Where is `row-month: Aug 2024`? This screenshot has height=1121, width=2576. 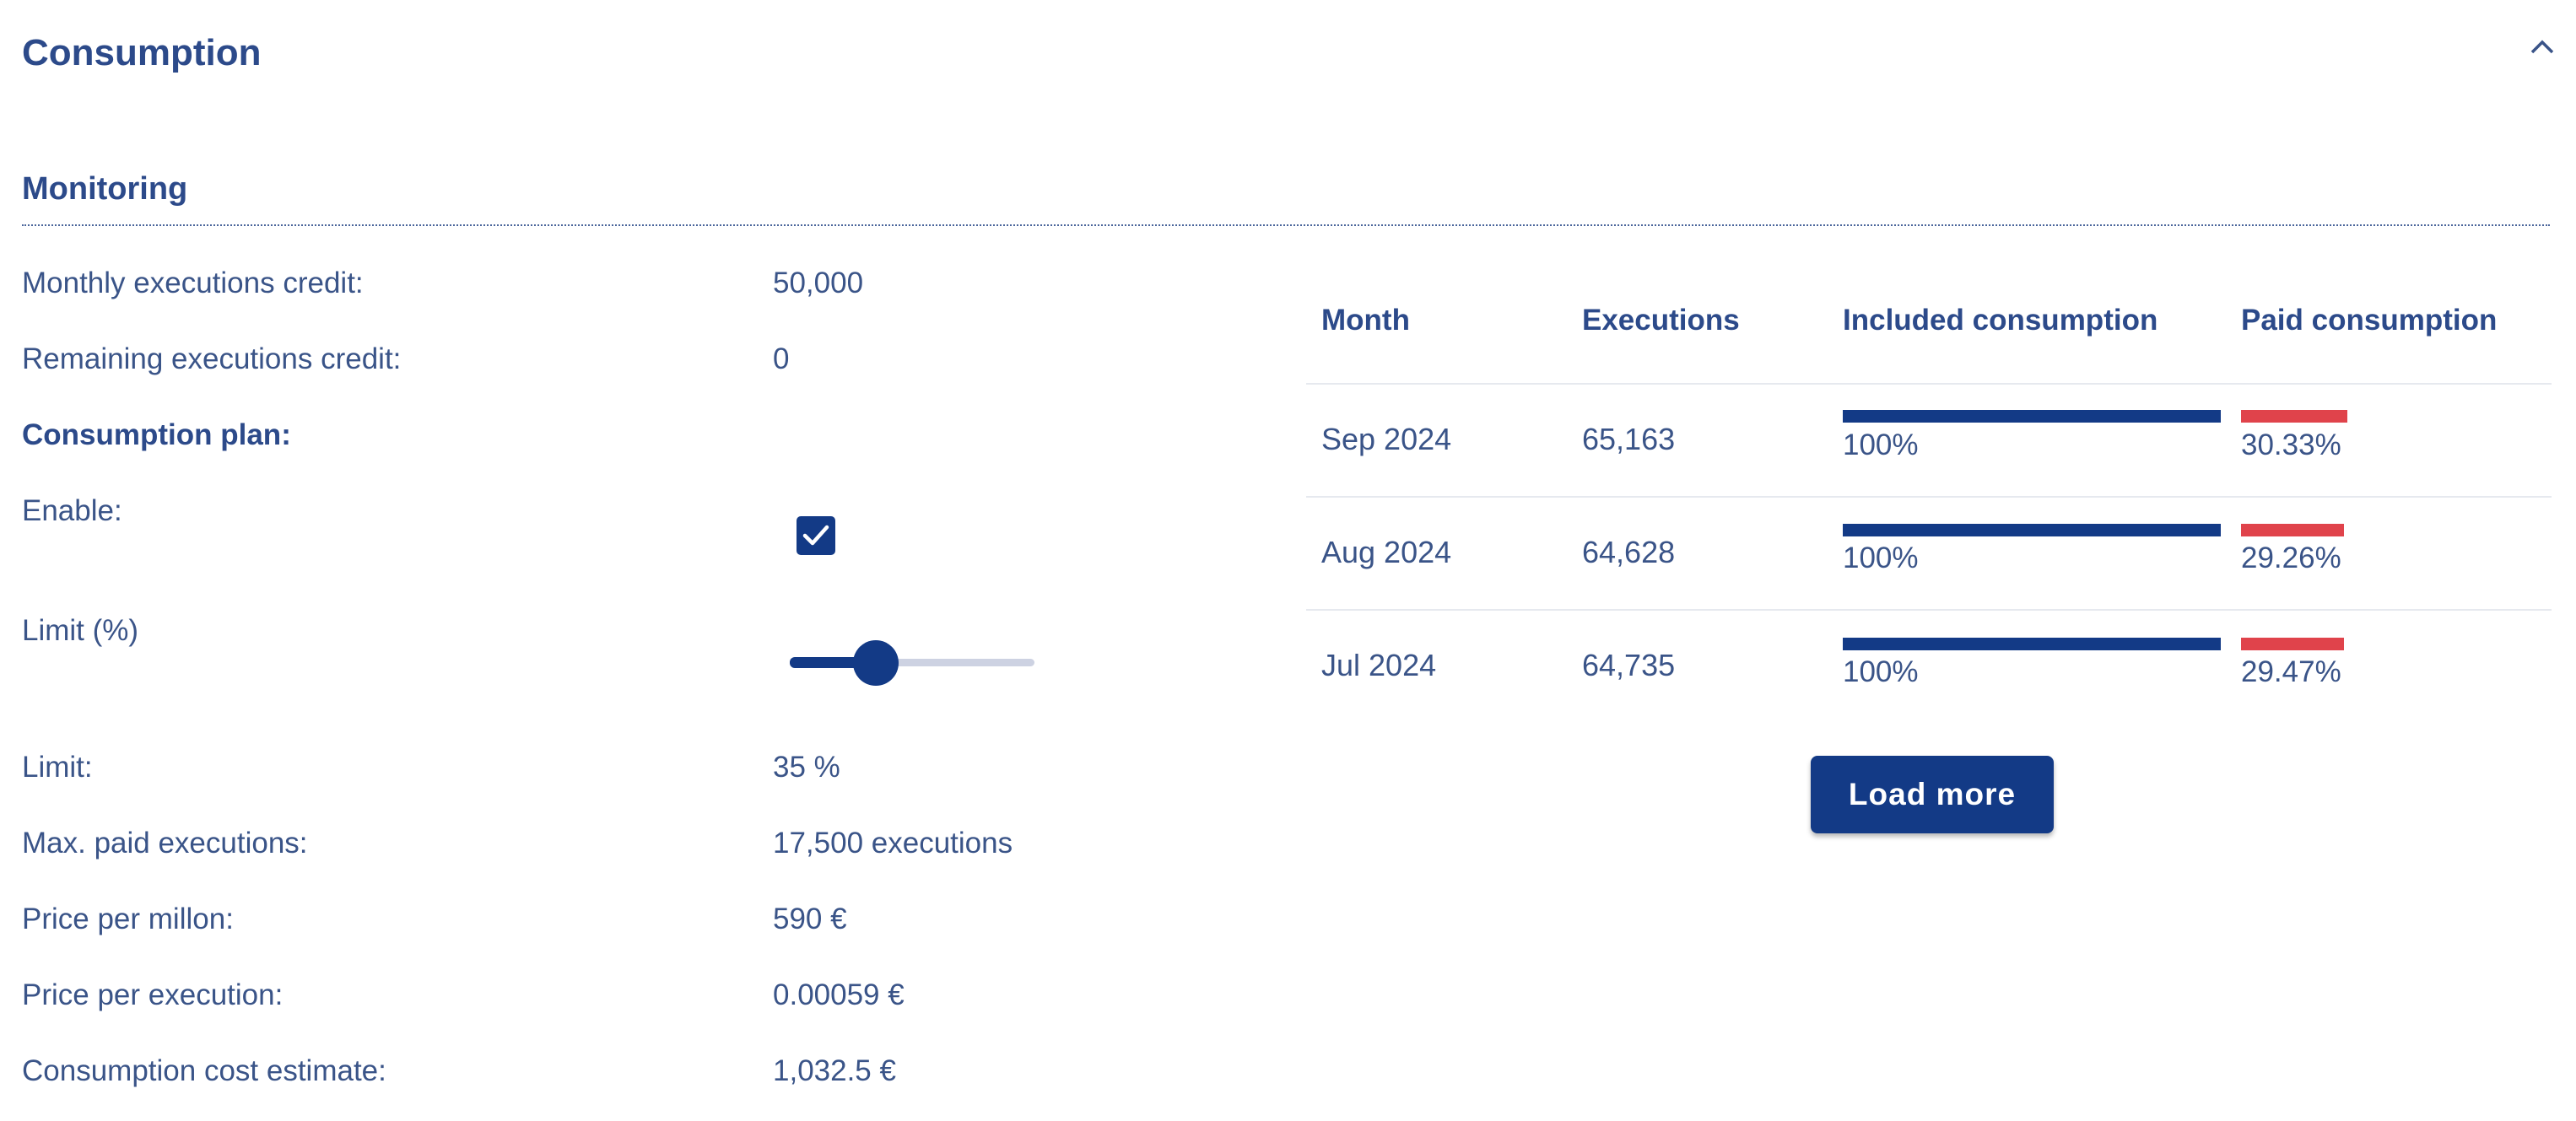
row-month: Aug 2024 is located at coordinates (1386, 552).